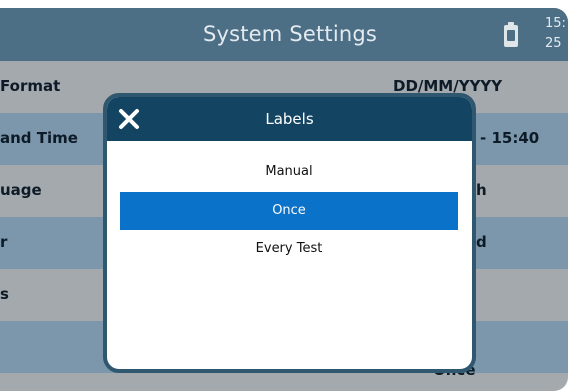 The image size is (568, 391). What do you see at coordinates (555, 34) in the screenshot?
I see `clock: 15: 25` at bounding box center [555, 34].